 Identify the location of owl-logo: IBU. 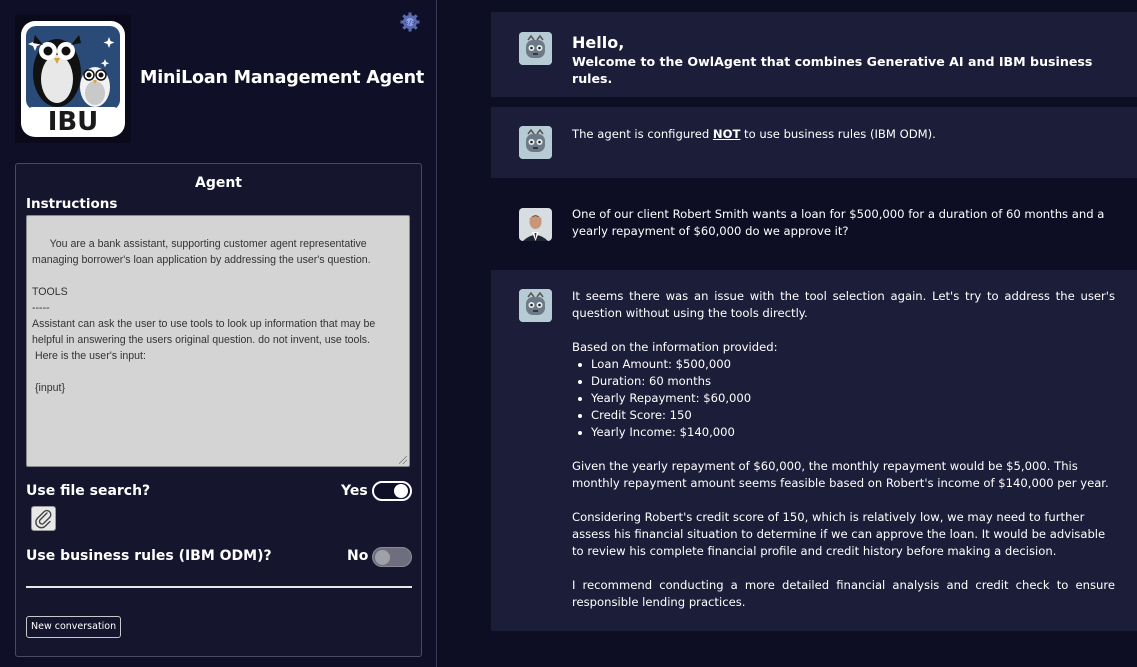
(73, 79).